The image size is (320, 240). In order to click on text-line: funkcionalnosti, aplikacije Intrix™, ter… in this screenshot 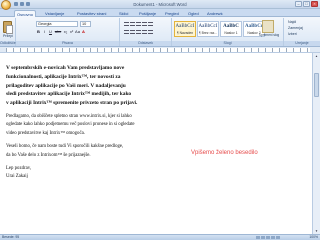, I will do `click(63, 76)`.